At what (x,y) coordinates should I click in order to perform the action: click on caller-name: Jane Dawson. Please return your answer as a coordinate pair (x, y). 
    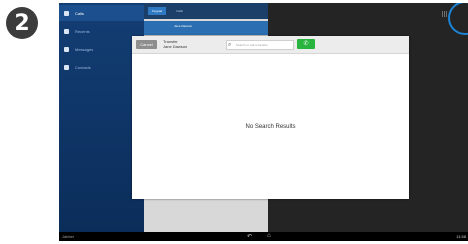
    Looking at the image, I should click on (183, 26).